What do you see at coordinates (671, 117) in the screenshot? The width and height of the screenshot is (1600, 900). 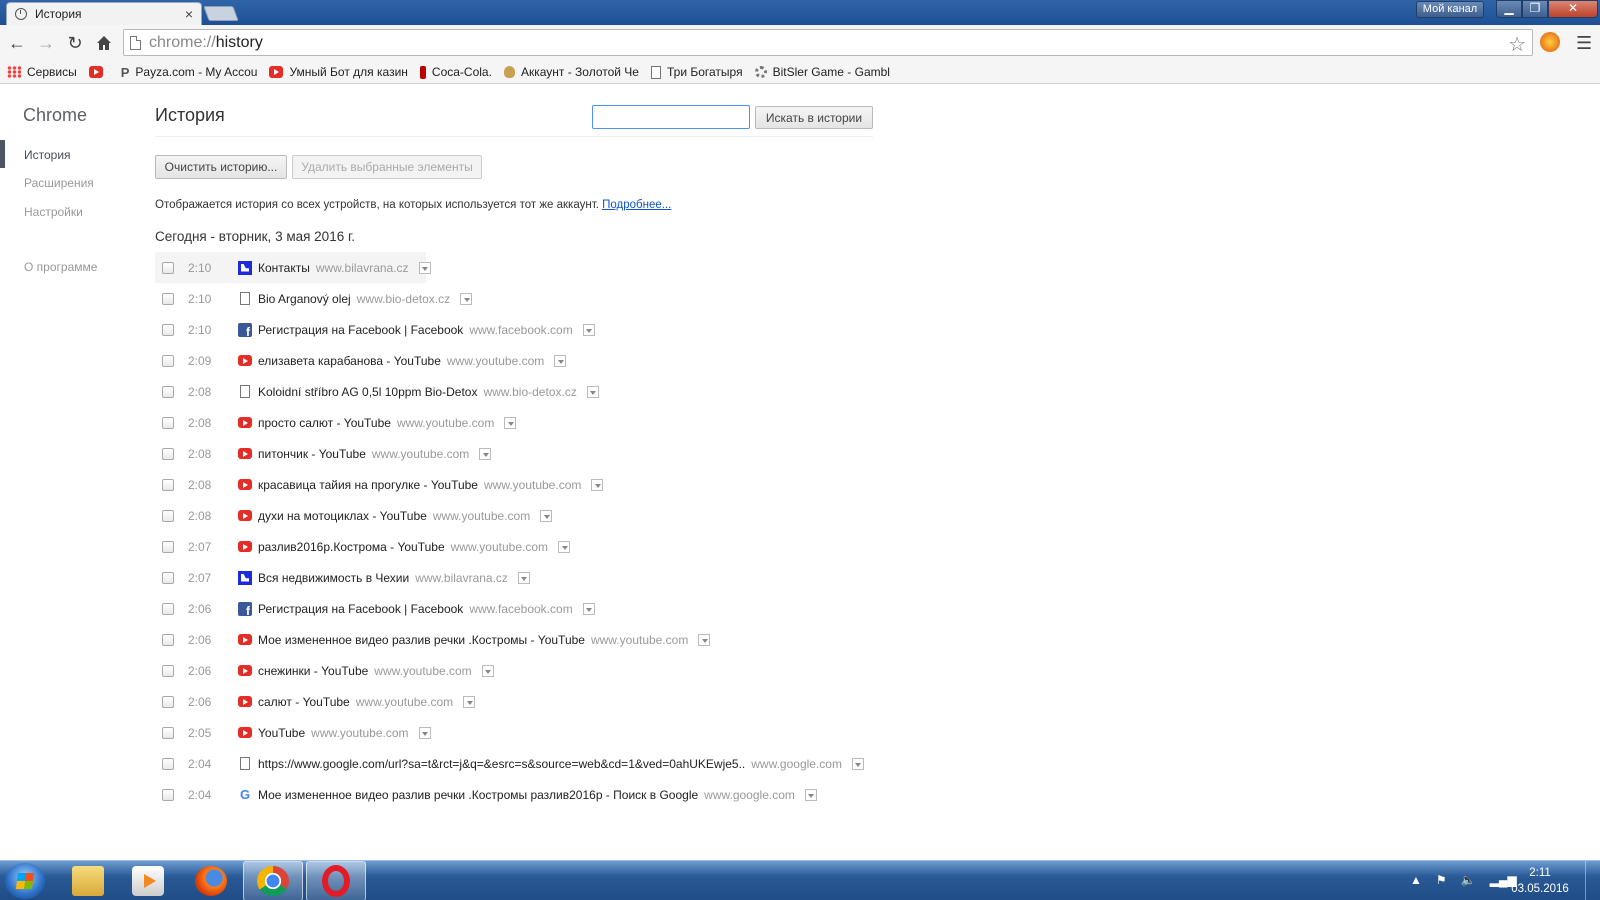 I see `history-search-input` at bounding box center [671, 117].